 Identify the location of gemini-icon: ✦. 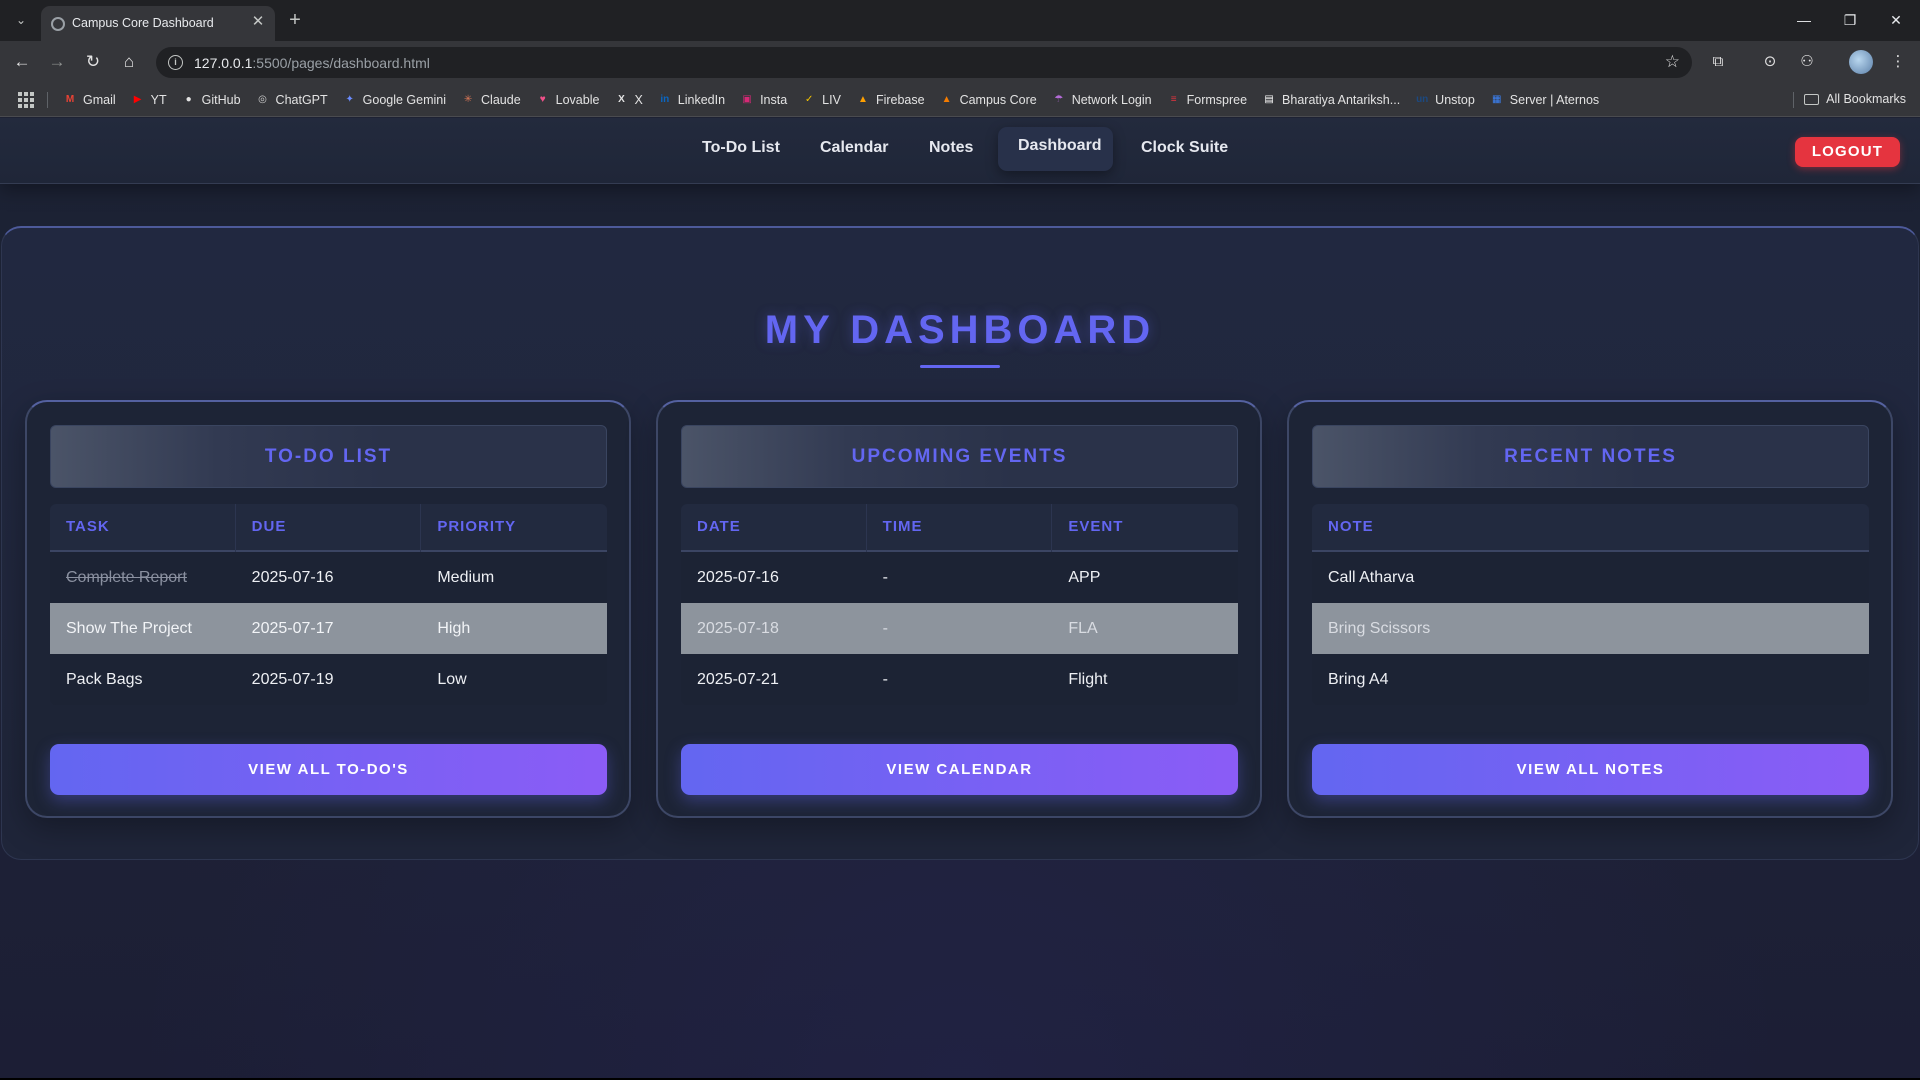
(349, 99).